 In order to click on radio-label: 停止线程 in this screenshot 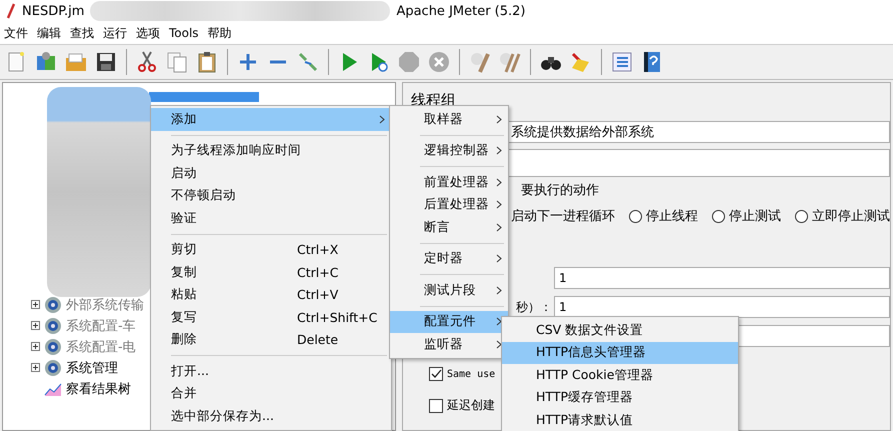, I will do `click(672, 216)`.